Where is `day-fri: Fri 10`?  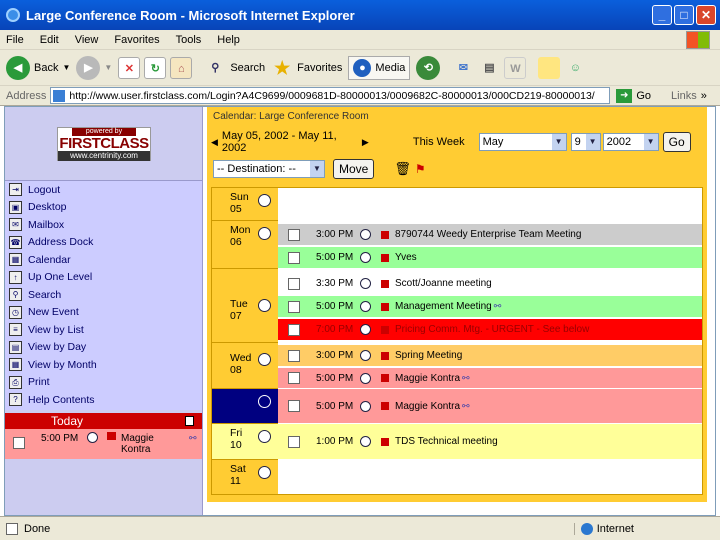 day-fri: Fri 10 is located at coordinates (245, 442).